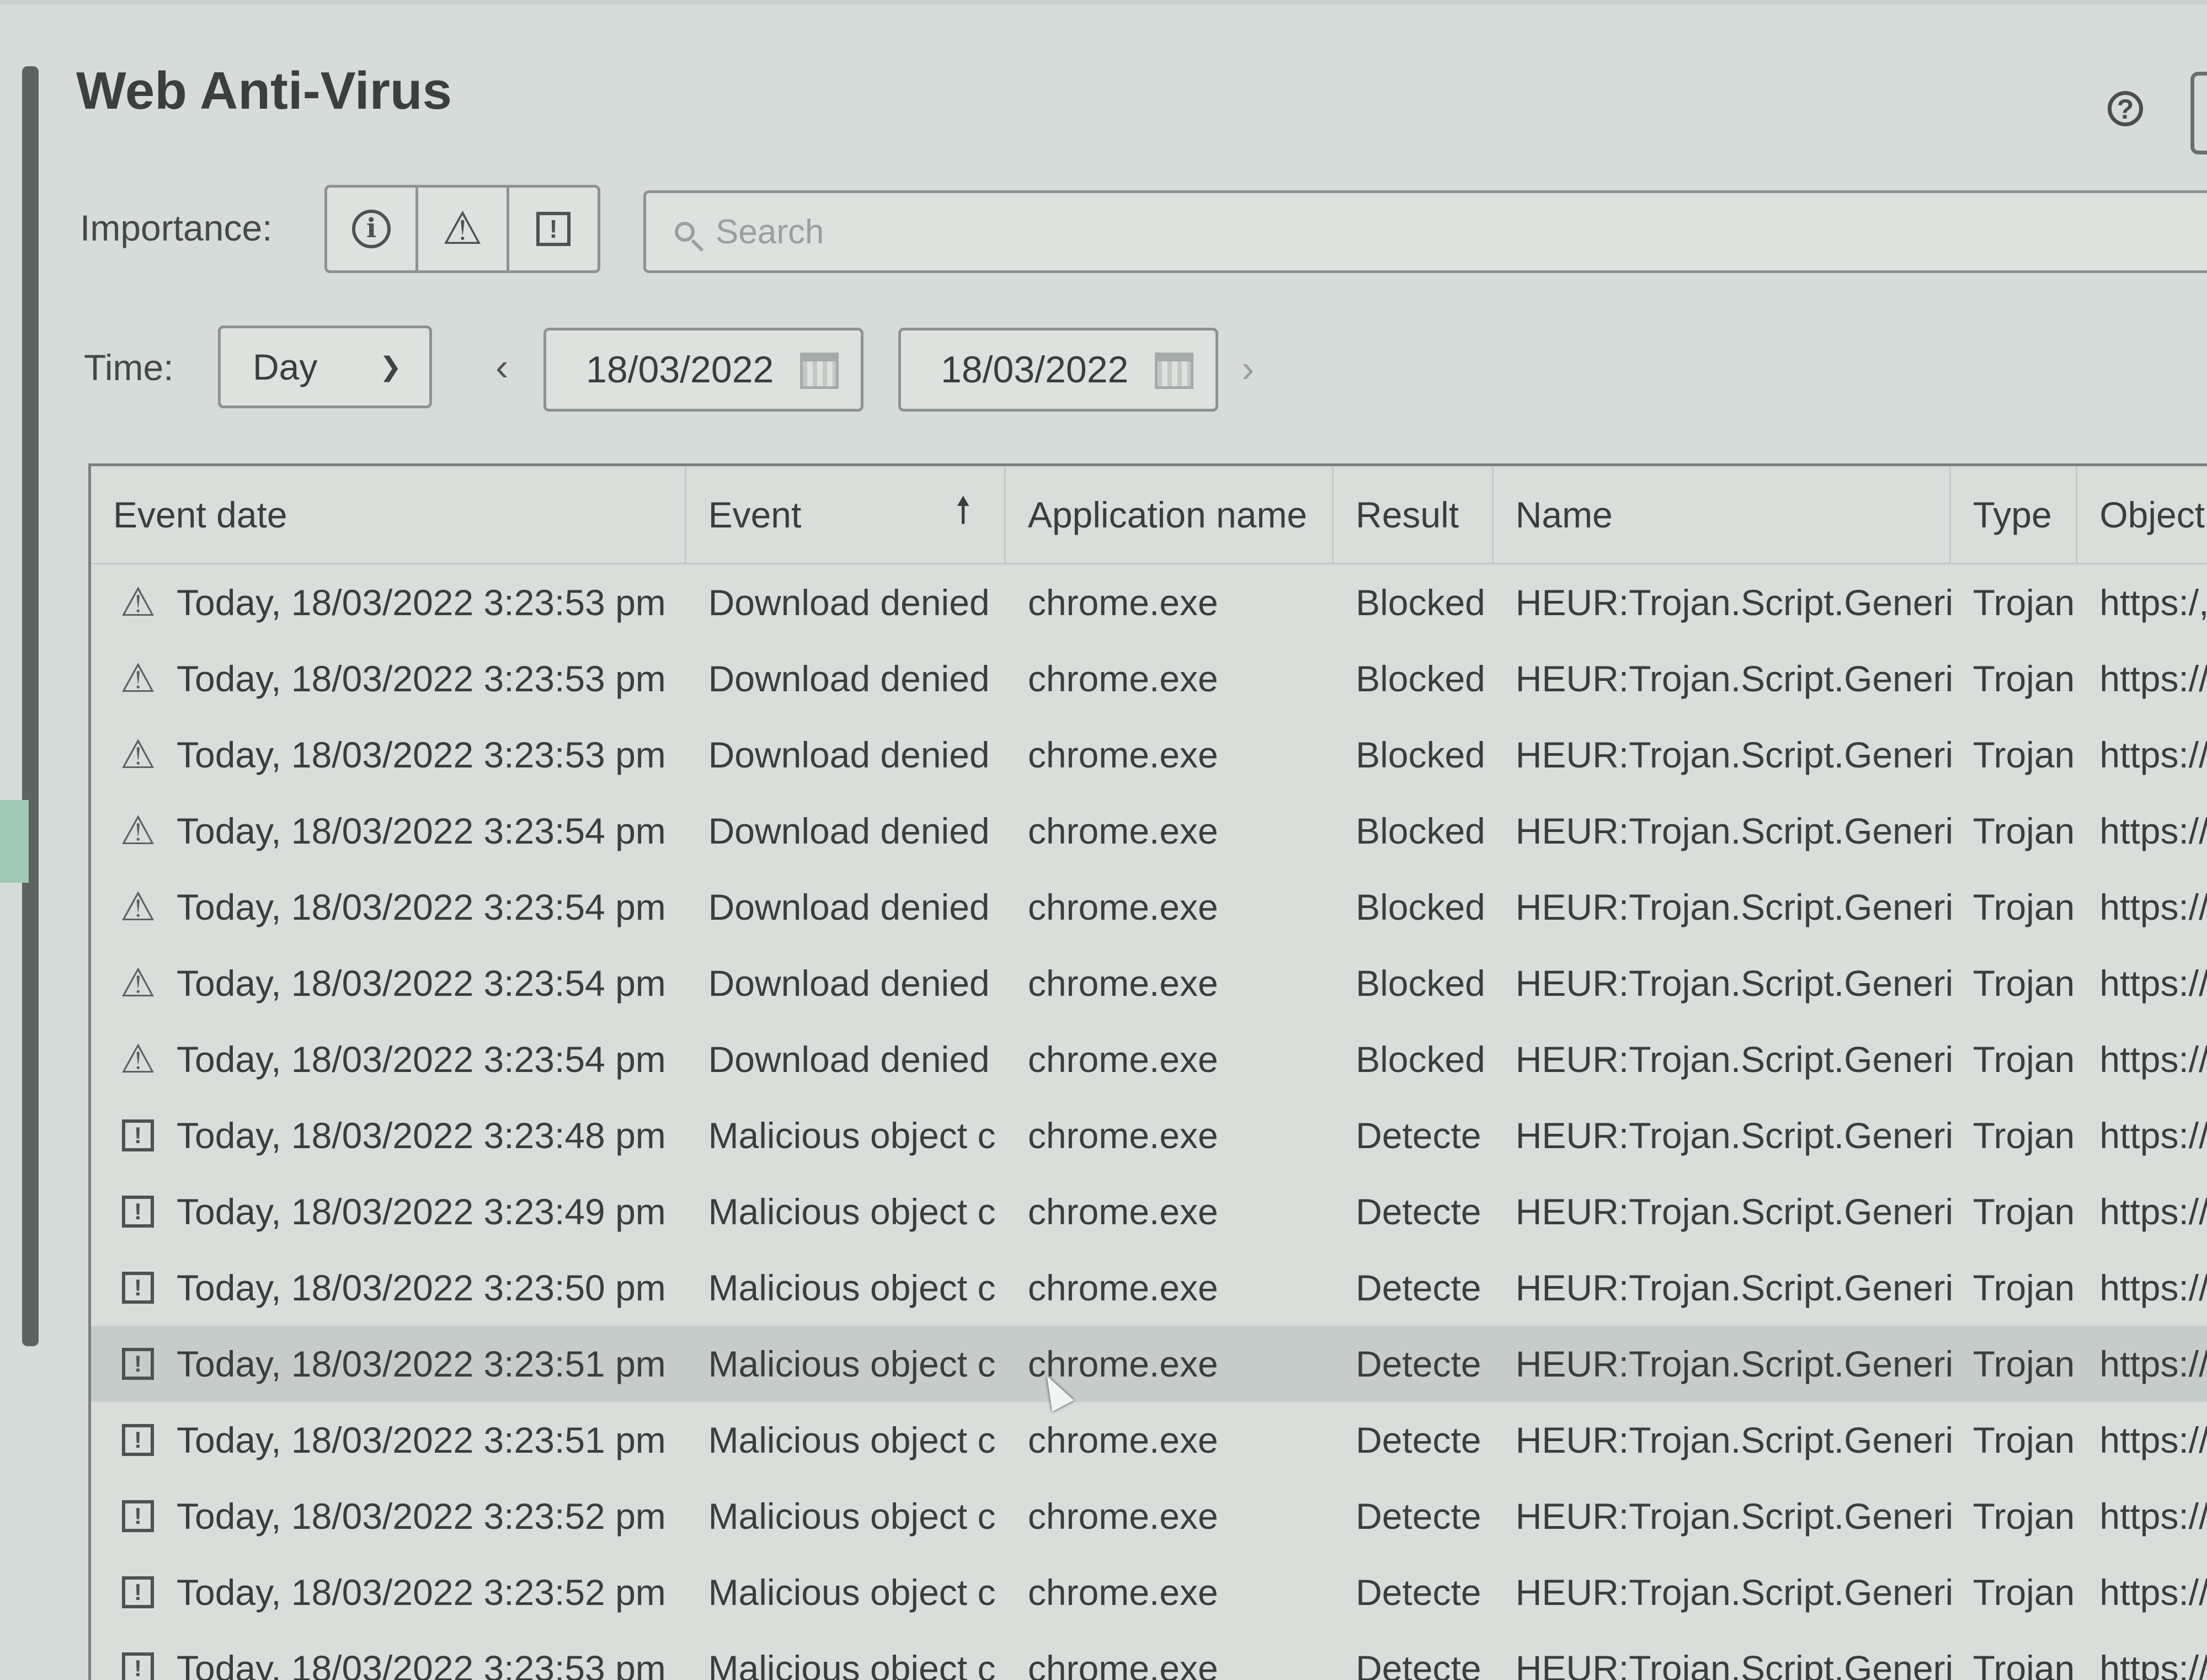 Image resolution: width=2207 pixels, height=1680 pixels. Describe the element at coordinates (1425, 231) in the screenshot. I see `search-input: Search` at that location.